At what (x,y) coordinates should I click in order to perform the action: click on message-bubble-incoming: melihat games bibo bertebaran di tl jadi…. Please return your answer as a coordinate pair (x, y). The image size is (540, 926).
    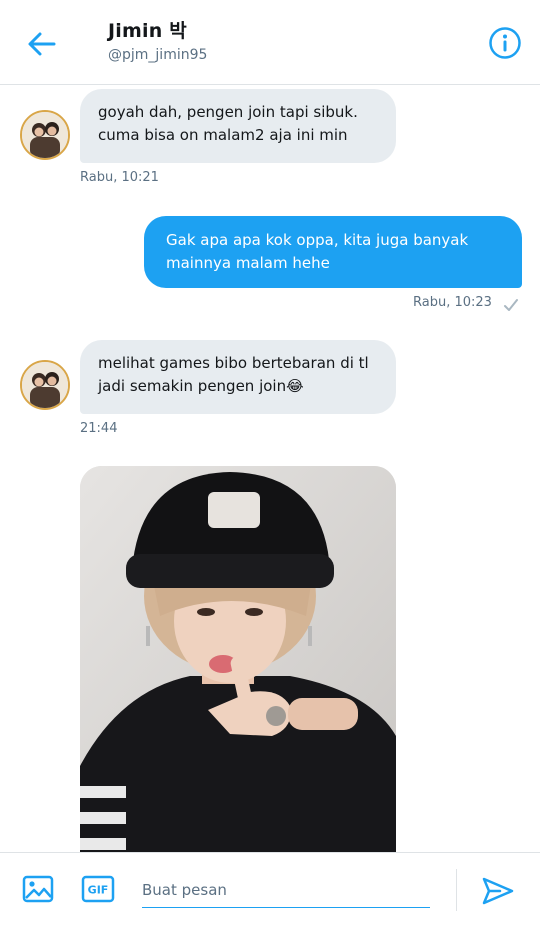
    Looking at the image, I should click on (238, 377).